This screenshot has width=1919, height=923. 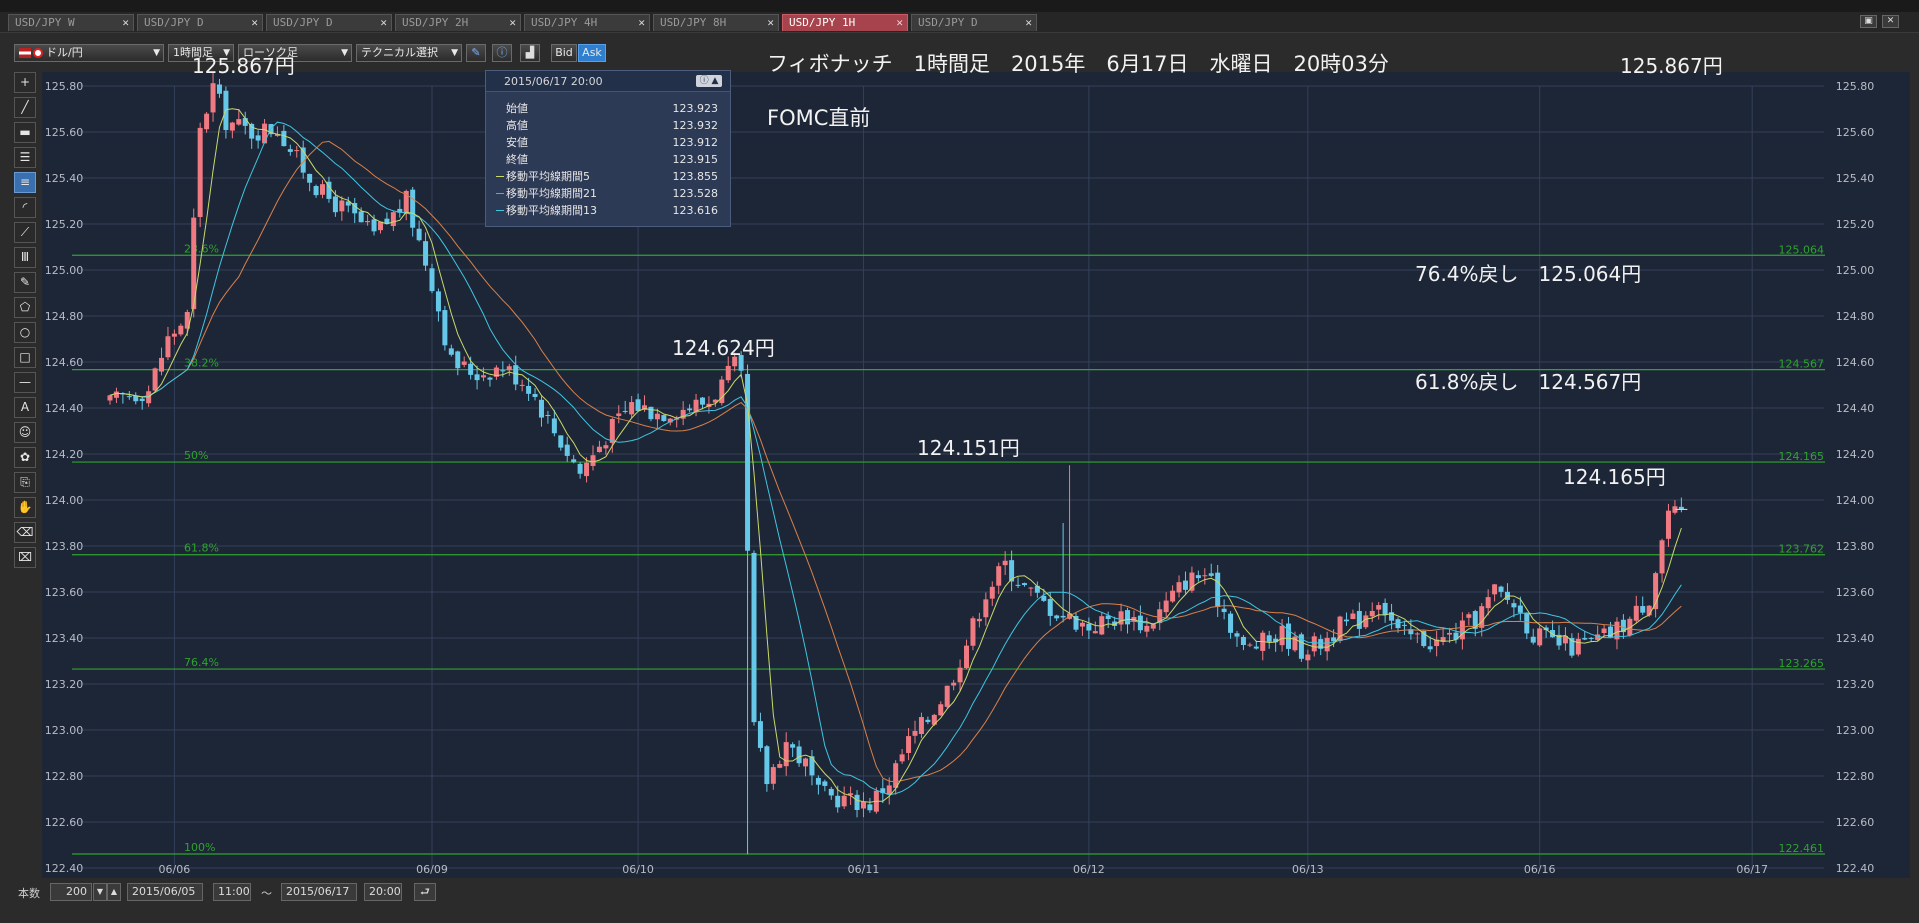 I want to click on y-tick-label-right: 124.40, so click(x=1855, y=408).